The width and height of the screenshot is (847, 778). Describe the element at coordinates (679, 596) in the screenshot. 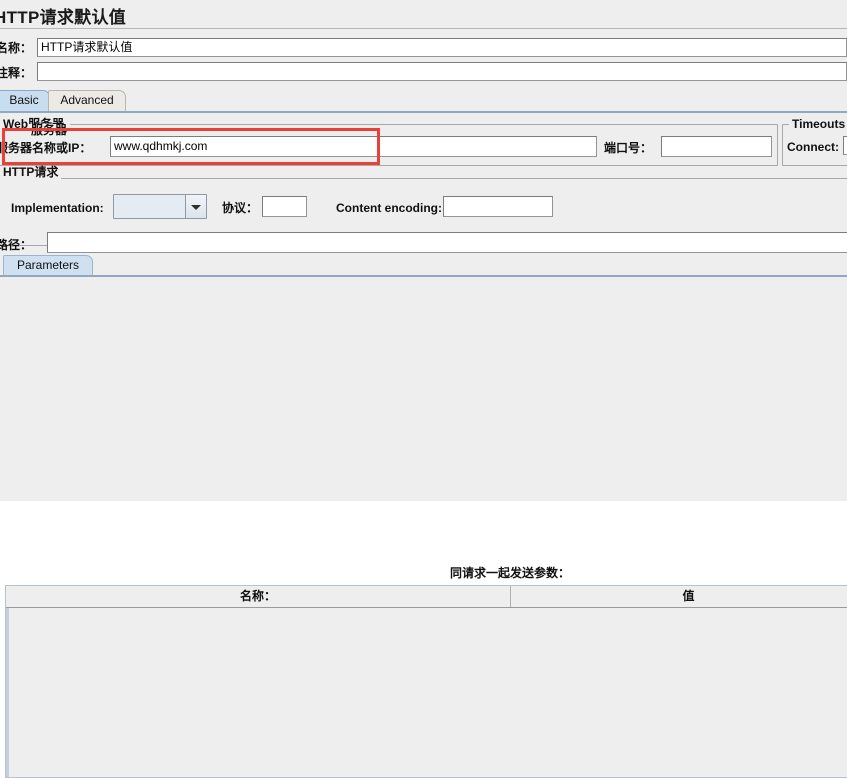

I see `column-header-value: 值` at that location.